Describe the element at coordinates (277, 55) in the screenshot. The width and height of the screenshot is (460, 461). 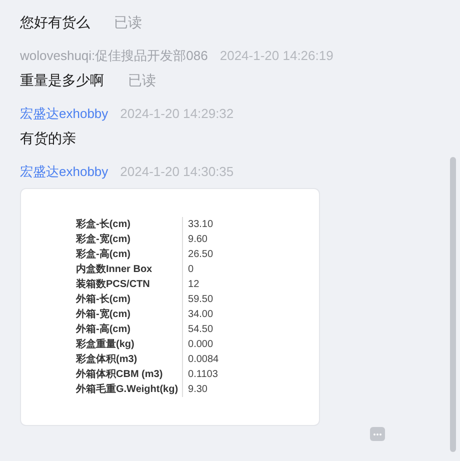
I see `message-time: 2024-1-20 14:26:19` at that location.